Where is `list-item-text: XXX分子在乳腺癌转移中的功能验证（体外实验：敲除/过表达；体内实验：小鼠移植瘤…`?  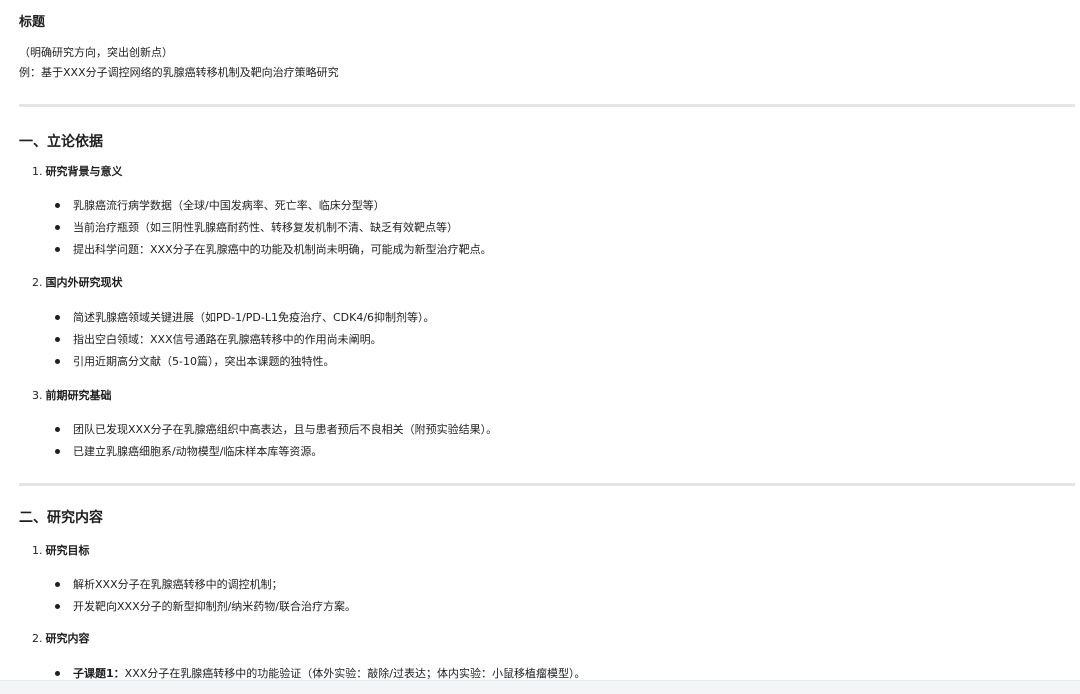 list-item-text: XXX分子在乳腺癌转移中的功能验证（体外实验：敲除/过表达；体内实验：小鼠移植瘤… is located at coordinates (355, 673).